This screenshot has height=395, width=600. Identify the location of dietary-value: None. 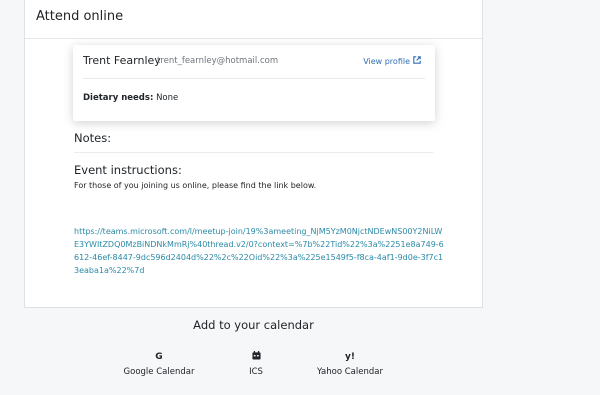
(167, 98).